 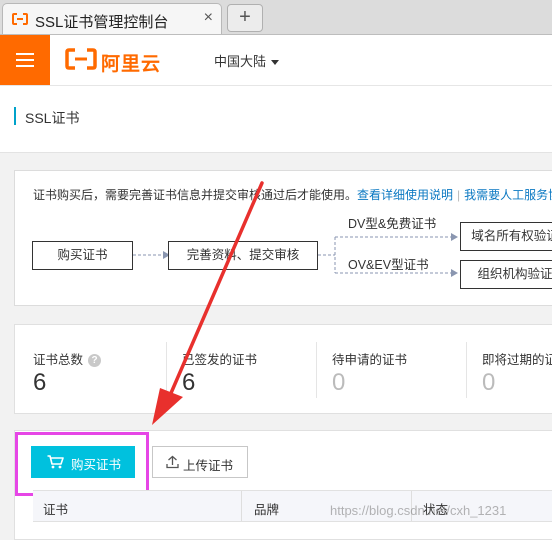 I want to click on browser-tab-bar: SSL证书管理控制台 × +, so click(x=276, y=17).